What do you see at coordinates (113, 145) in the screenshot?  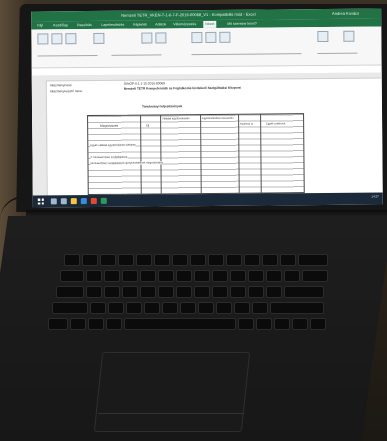 I see `row-item: Egyéb vállalati együttműködés kifejtése` at bounding box center [113, 145].